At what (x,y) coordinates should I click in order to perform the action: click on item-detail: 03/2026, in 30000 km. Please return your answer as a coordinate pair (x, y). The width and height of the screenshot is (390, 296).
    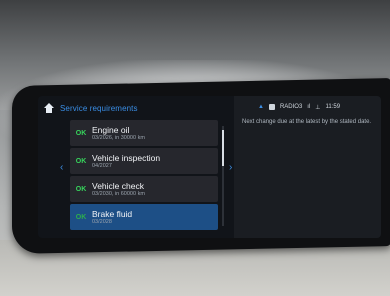
    Looking at the image, I should click on (118, 137).